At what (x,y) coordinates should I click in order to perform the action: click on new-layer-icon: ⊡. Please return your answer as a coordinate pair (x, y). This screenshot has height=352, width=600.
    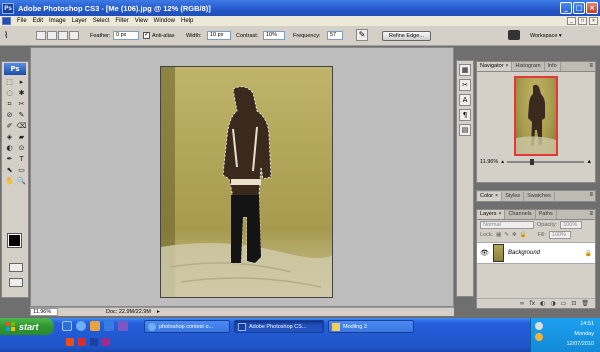
    Looking at the image, I should click on (573, 303).